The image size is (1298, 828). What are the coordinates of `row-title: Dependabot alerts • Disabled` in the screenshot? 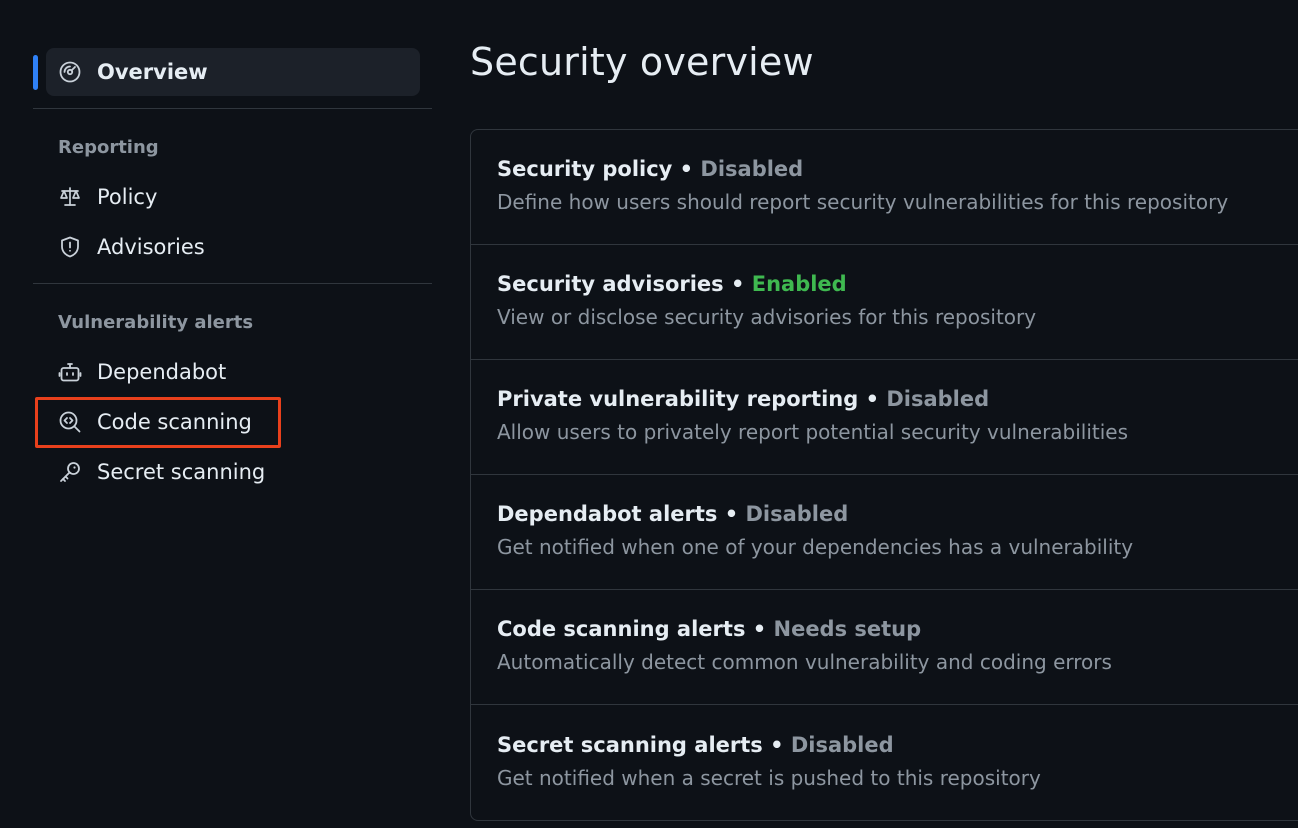 It's located at (672, 514).